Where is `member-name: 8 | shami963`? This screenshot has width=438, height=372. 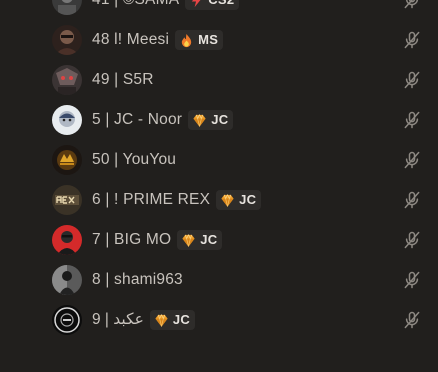 member-name: 8 | shami963 is located at coordinates (137, 279).